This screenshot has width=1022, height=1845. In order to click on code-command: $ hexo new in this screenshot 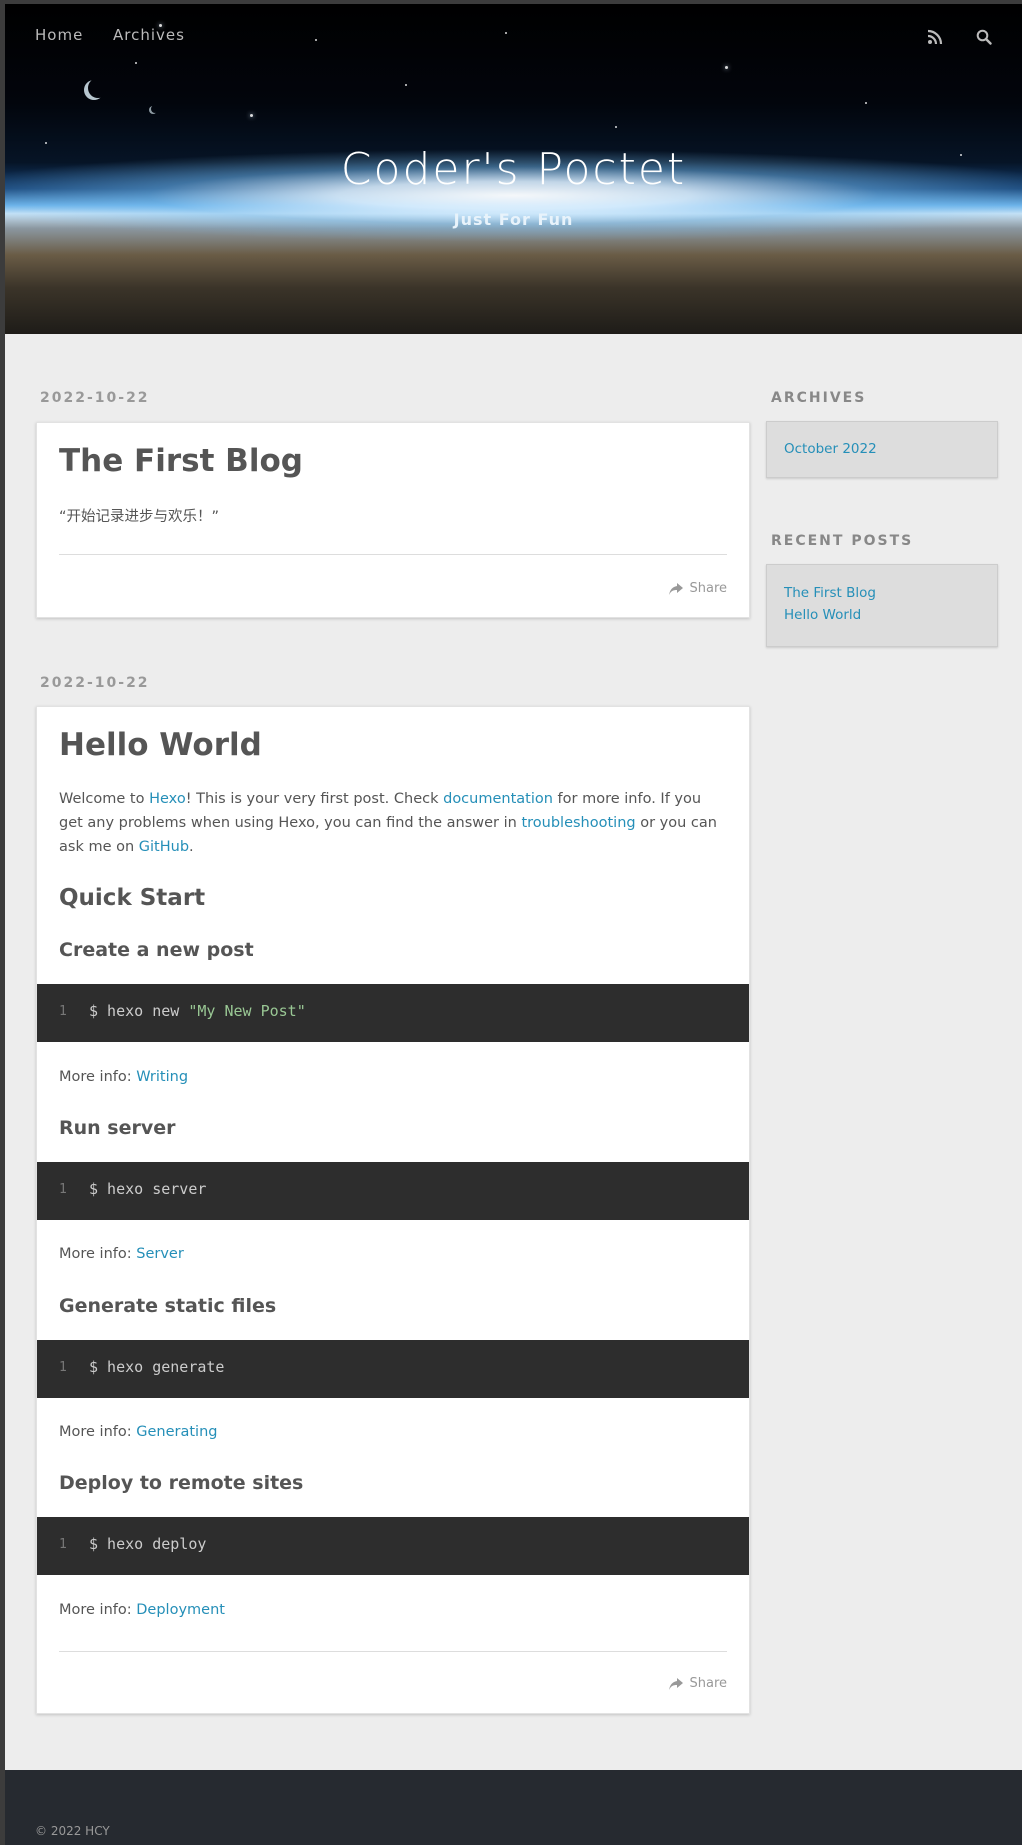, I will do `click(139, 1011)`.